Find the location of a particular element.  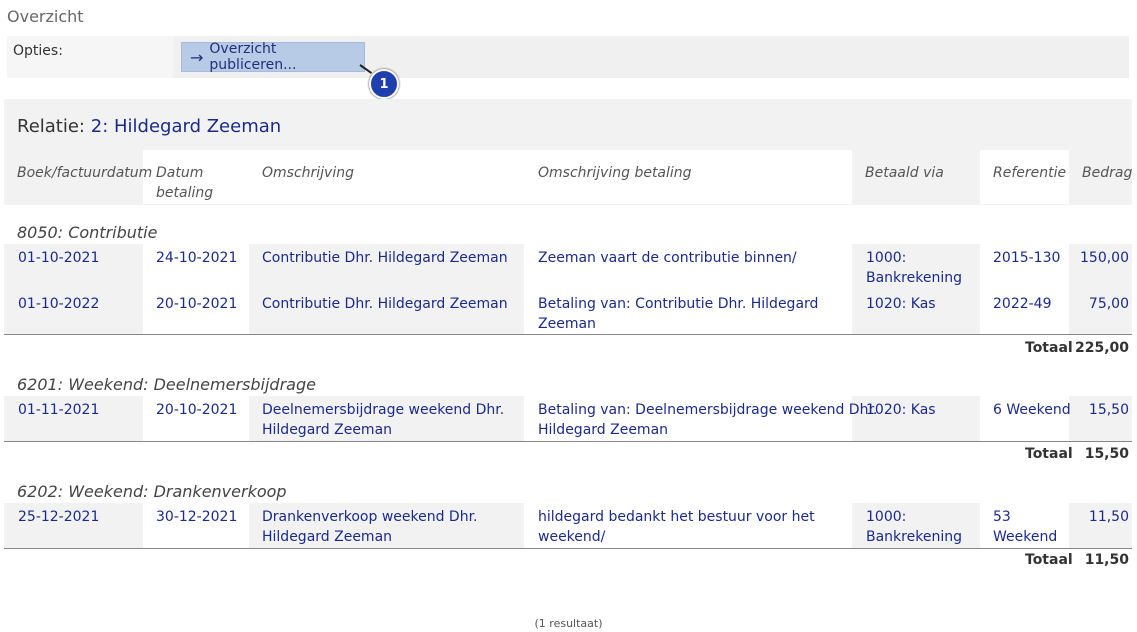

group-title: 6201: Weekend: Deelnemersbijdrage is located at coordinates (166, 384).